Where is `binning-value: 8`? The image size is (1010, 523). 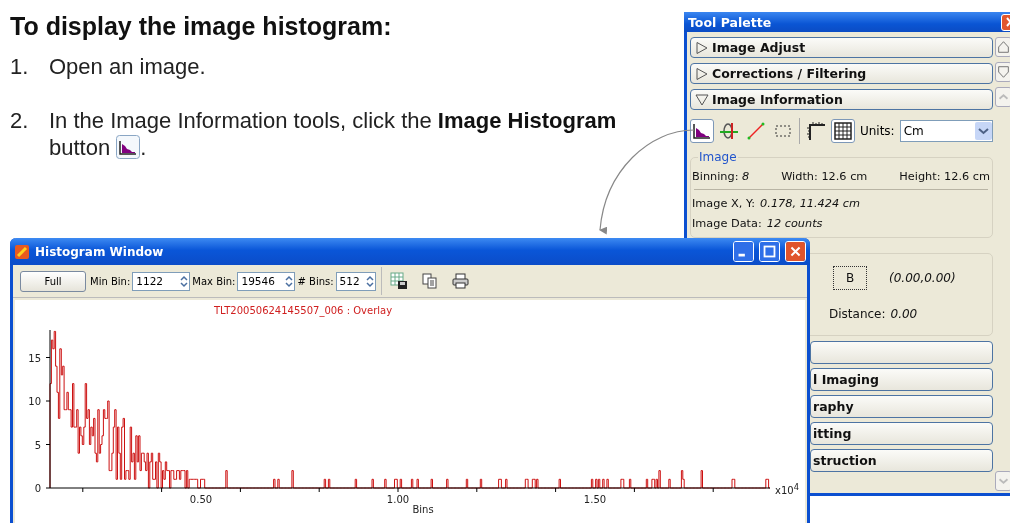 binning-value: 8 is located at coordinates (746, 176).